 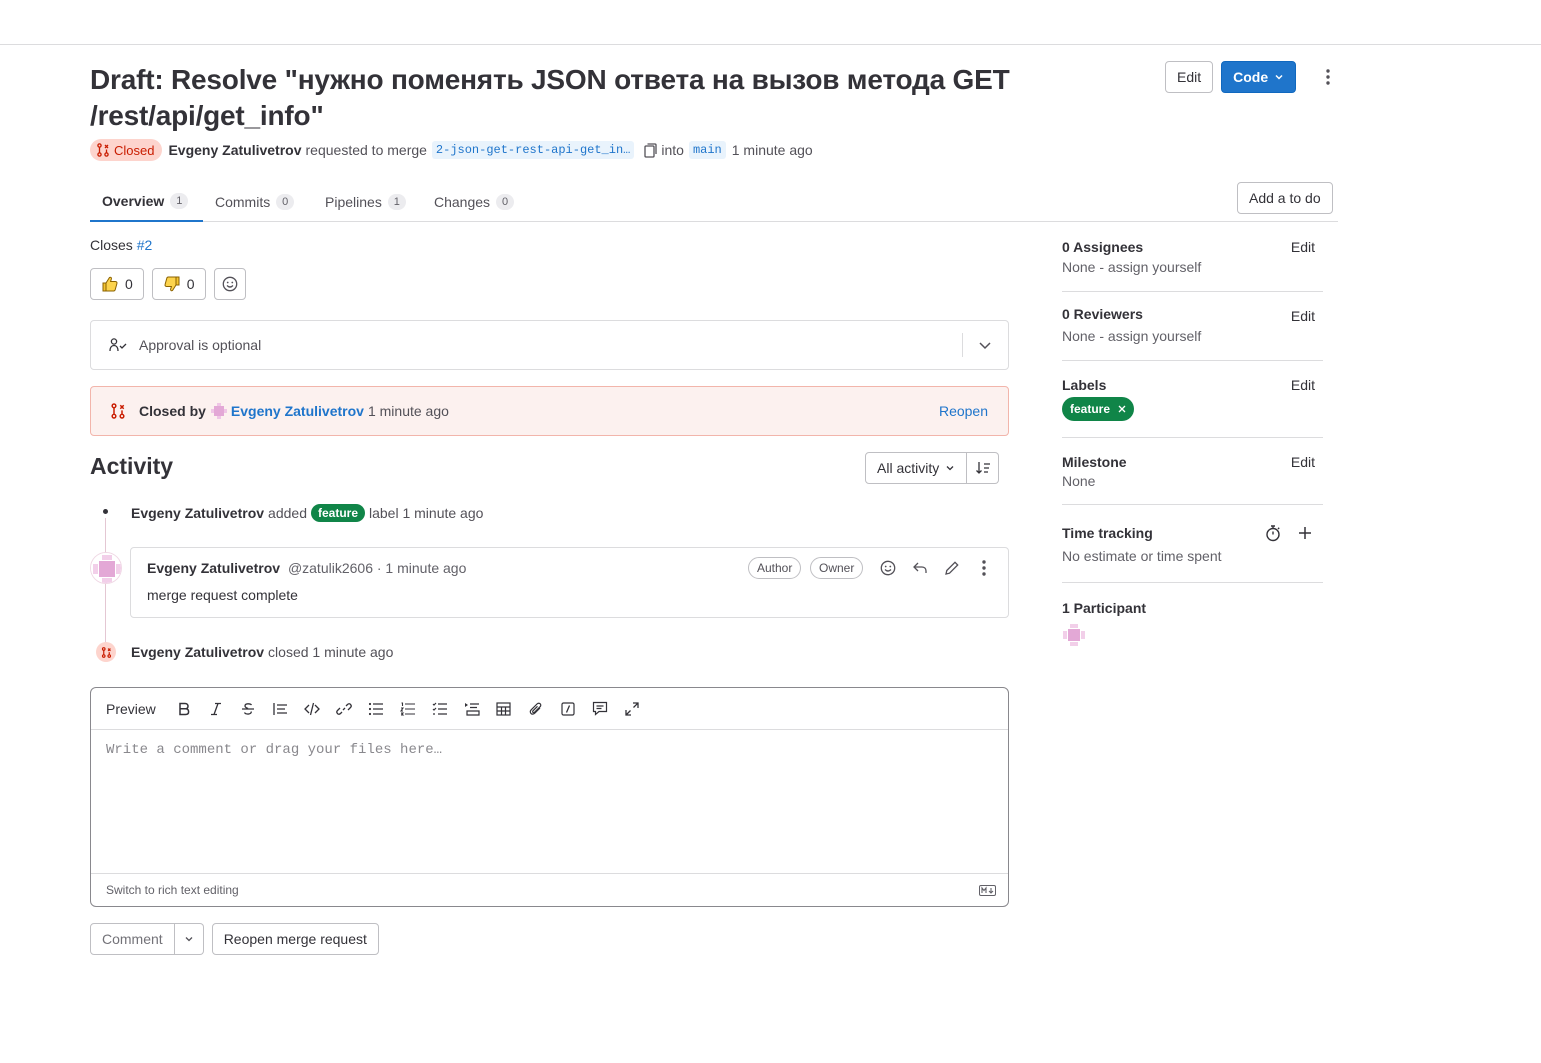 I want to click on activity-filter-dropdown: All activity, so click(x=916, y=468).